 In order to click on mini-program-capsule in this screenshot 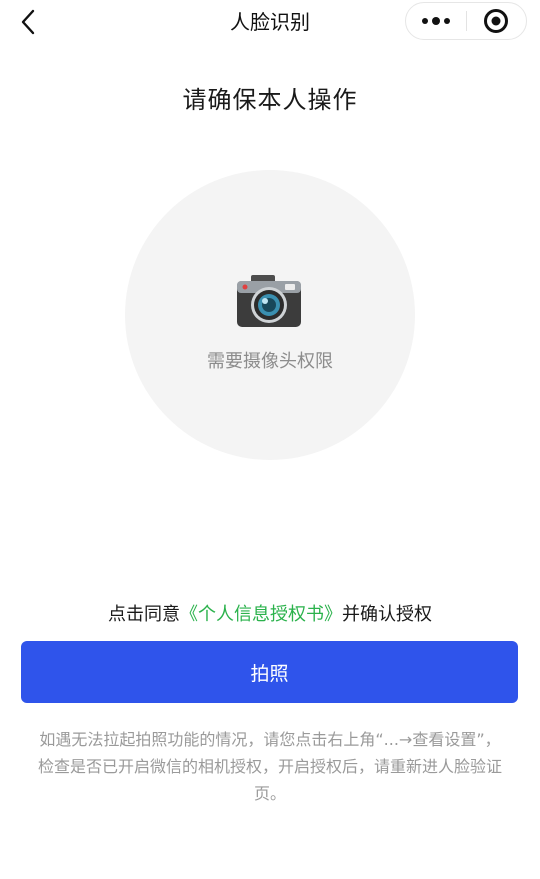, I will do `click(466, 21)`.